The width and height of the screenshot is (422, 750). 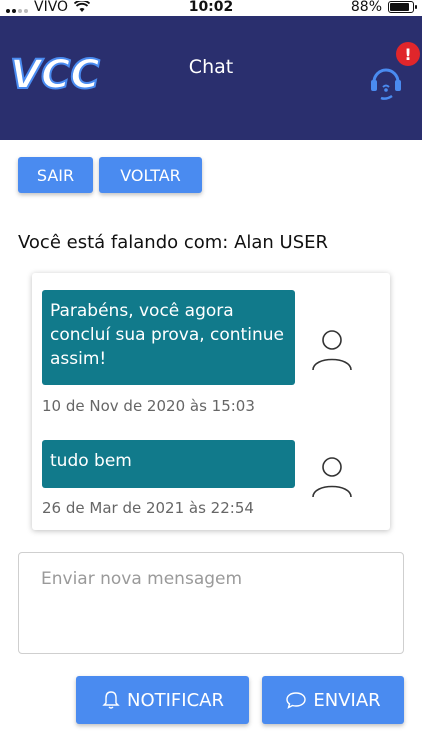 What do you see at coordinates (211, 8) in the screenshot?
I see `status-bar: VIVO 10:02 88%` at bounding box center [211, 8].